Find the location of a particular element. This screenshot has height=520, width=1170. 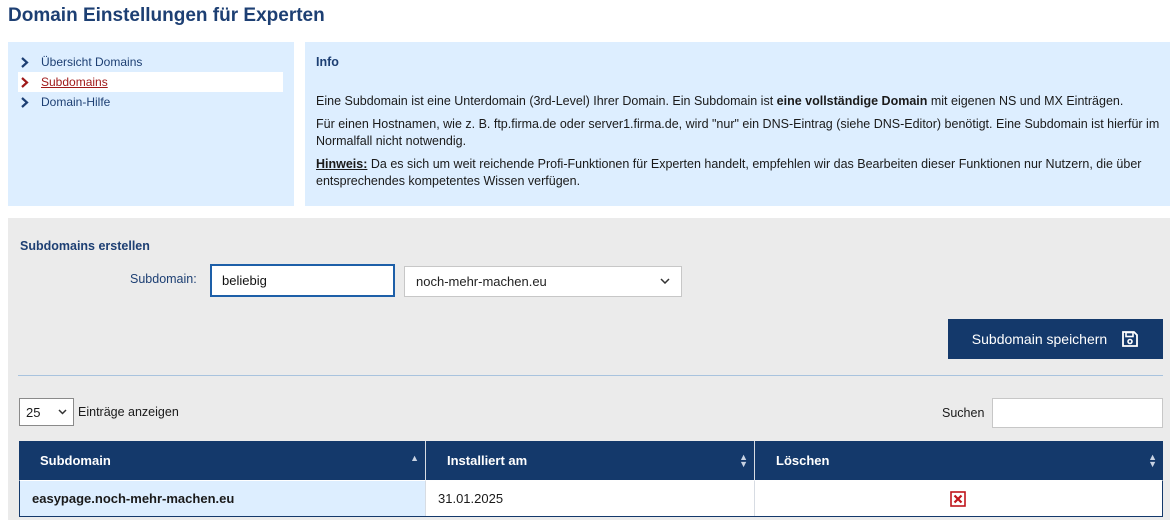

column-header-label: Subdomain is located at coordinates (75, 460).